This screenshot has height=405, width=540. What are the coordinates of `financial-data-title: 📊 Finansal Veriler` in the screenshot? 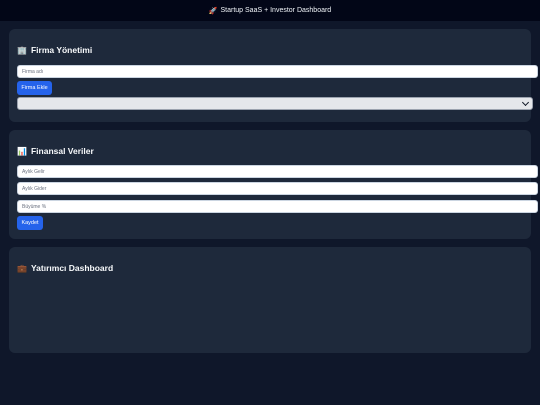 It's located at (55, 151).